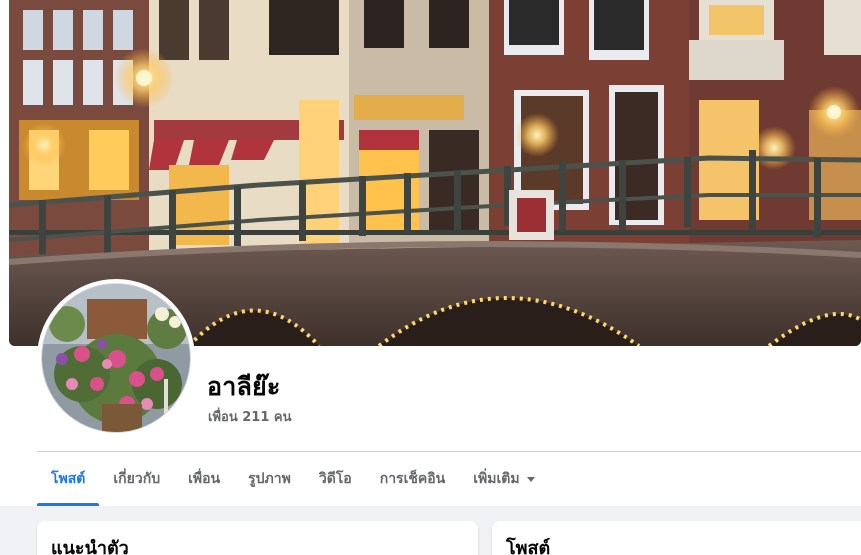 Image resolution: width=861 pixels, height=555 pixels. What do you see at coordinates (257, 538) in the screenshot?
I see `intro-card: แนะนำตัว` at bounding box center [257, 538].